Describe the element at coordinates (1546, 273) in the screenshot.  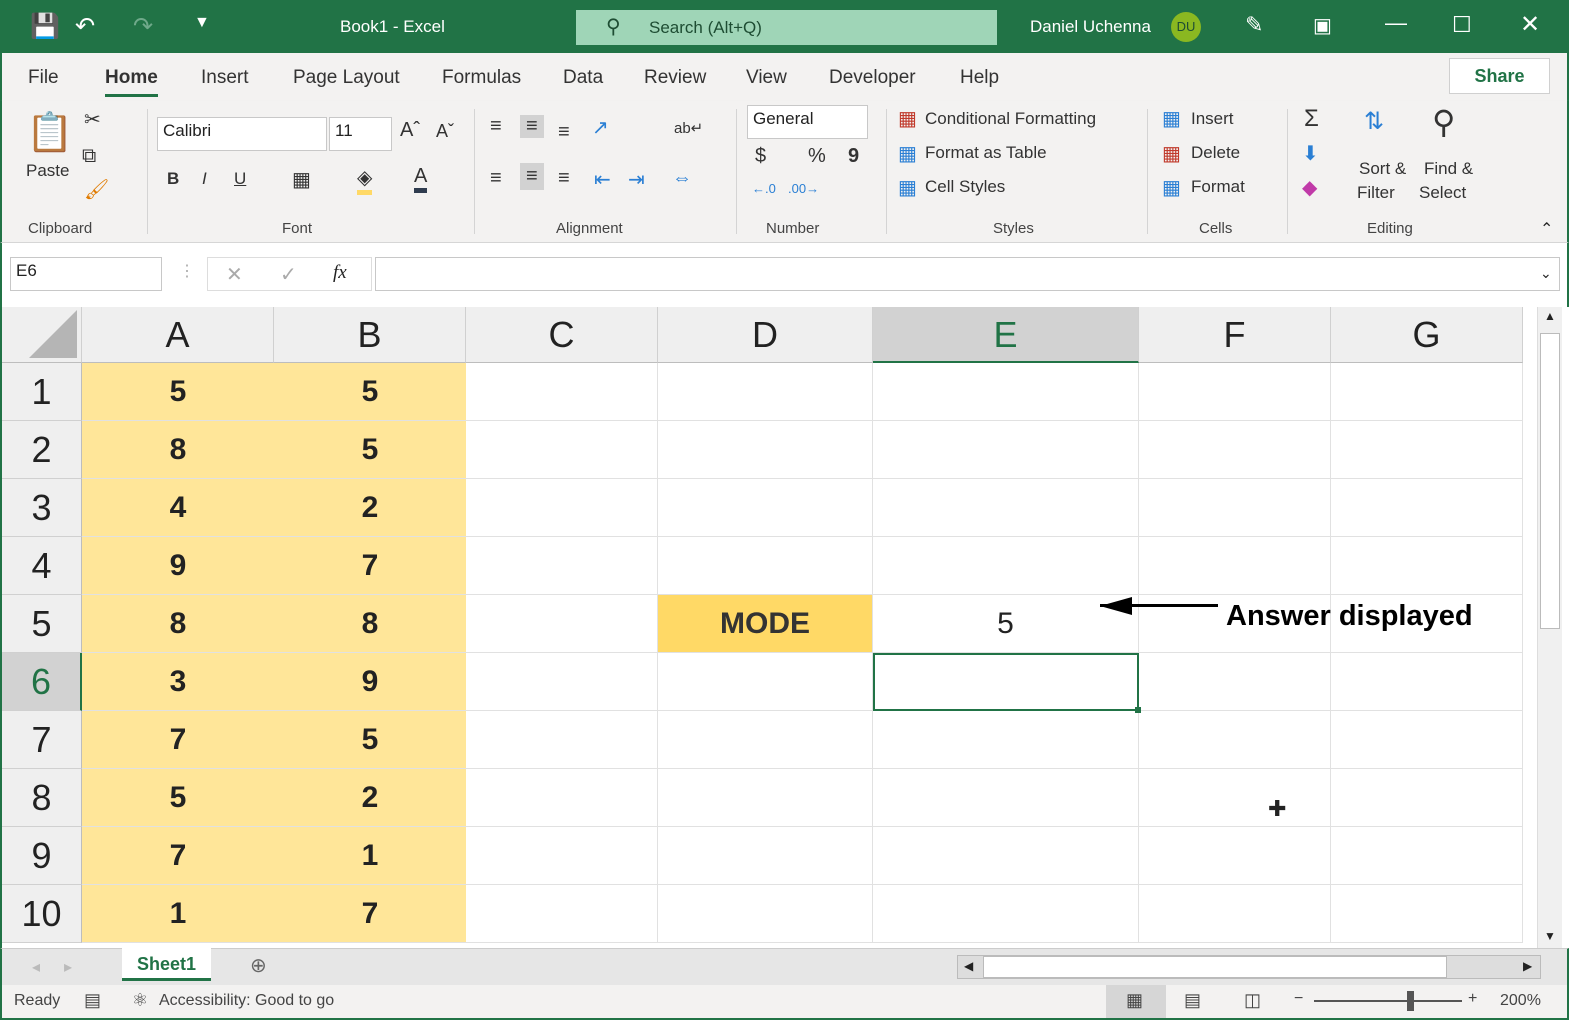
I see `expand-formula-icon: ⌄` at that location.